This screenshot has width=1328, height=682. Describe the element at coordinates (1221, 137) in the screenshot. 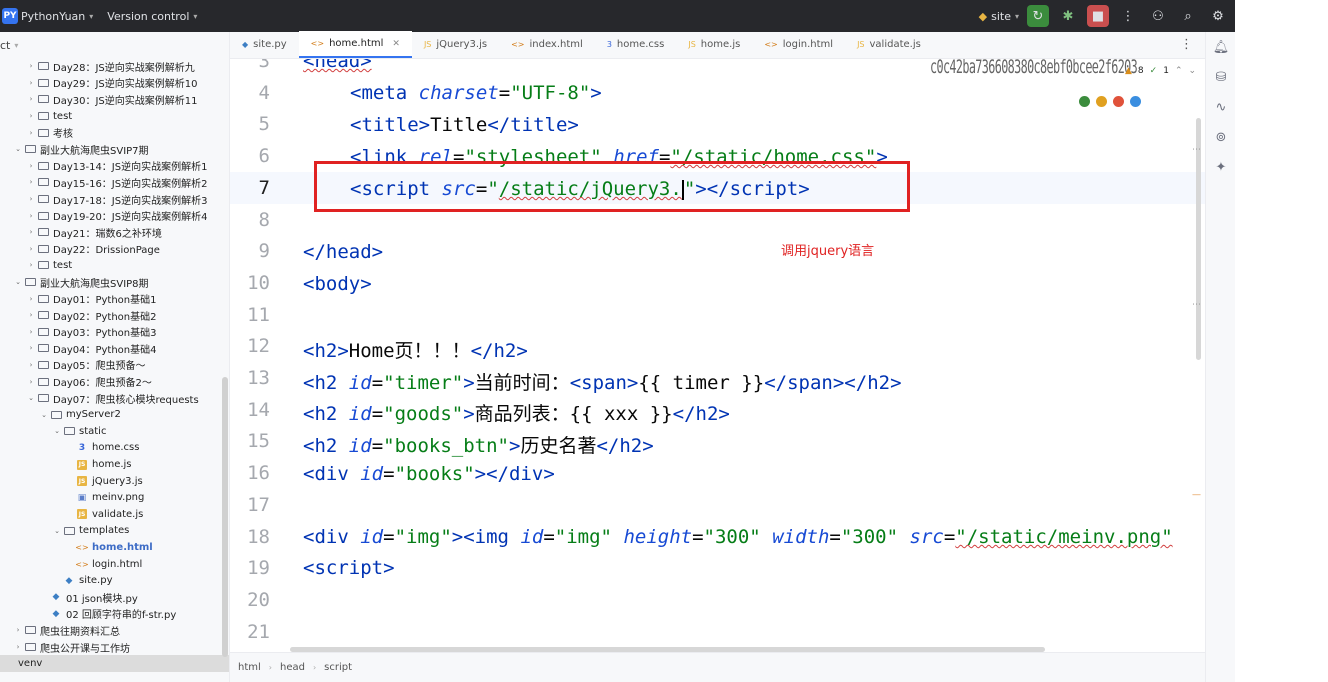

I see `services-icon: ⊚` at that location.